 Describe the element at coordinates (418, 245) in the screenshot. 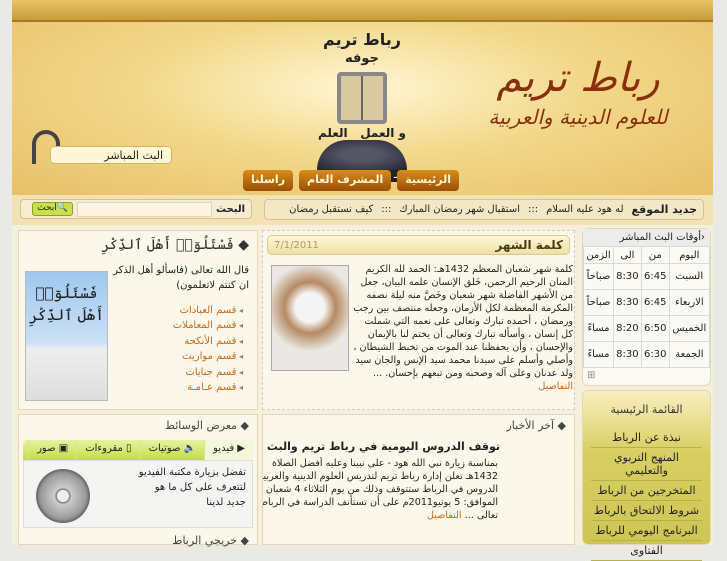

I see `word-header: كلمة الشهر 7/1/2011` at that location.